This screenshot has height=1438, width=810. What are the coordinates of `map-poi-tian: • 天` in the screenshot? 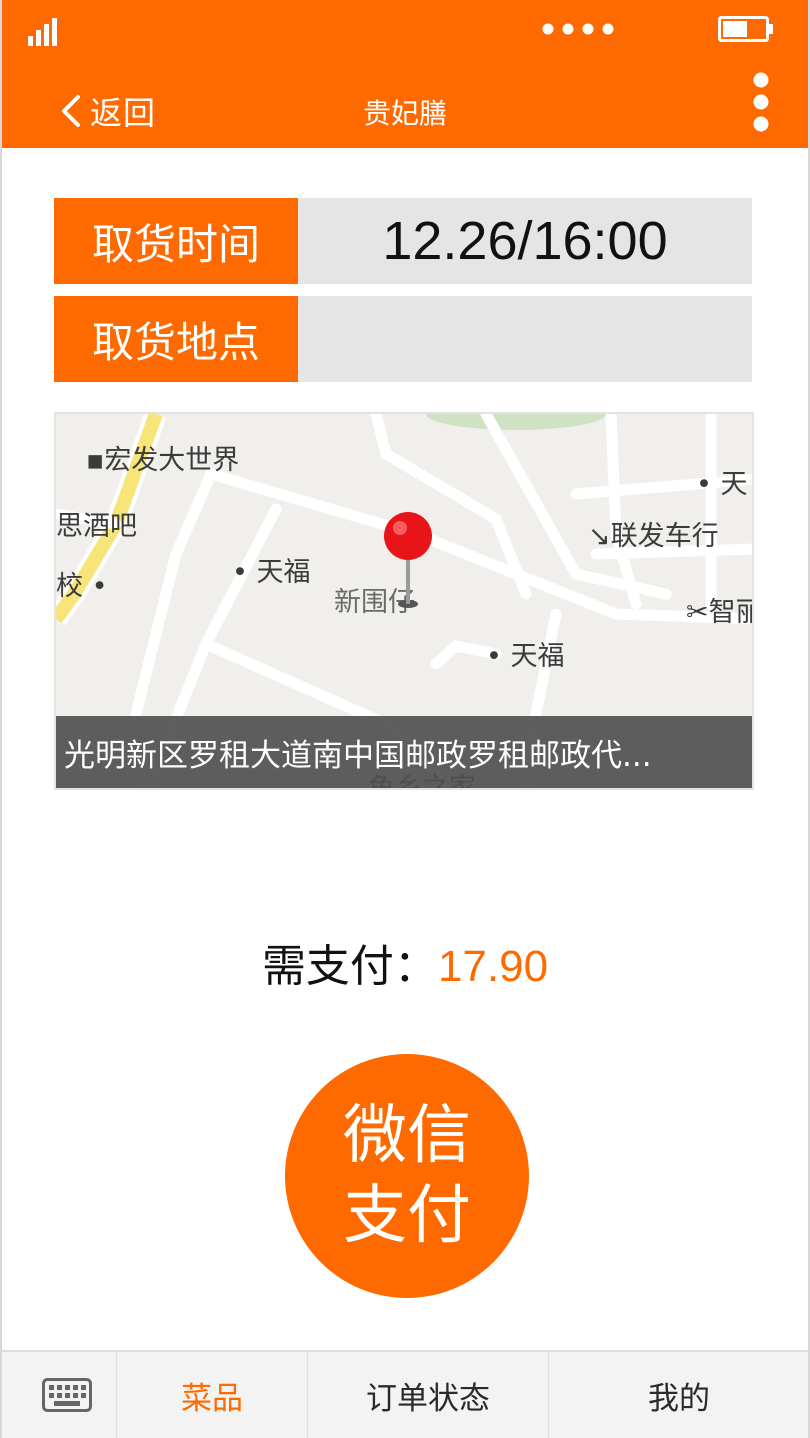 It's located at (722, 484).